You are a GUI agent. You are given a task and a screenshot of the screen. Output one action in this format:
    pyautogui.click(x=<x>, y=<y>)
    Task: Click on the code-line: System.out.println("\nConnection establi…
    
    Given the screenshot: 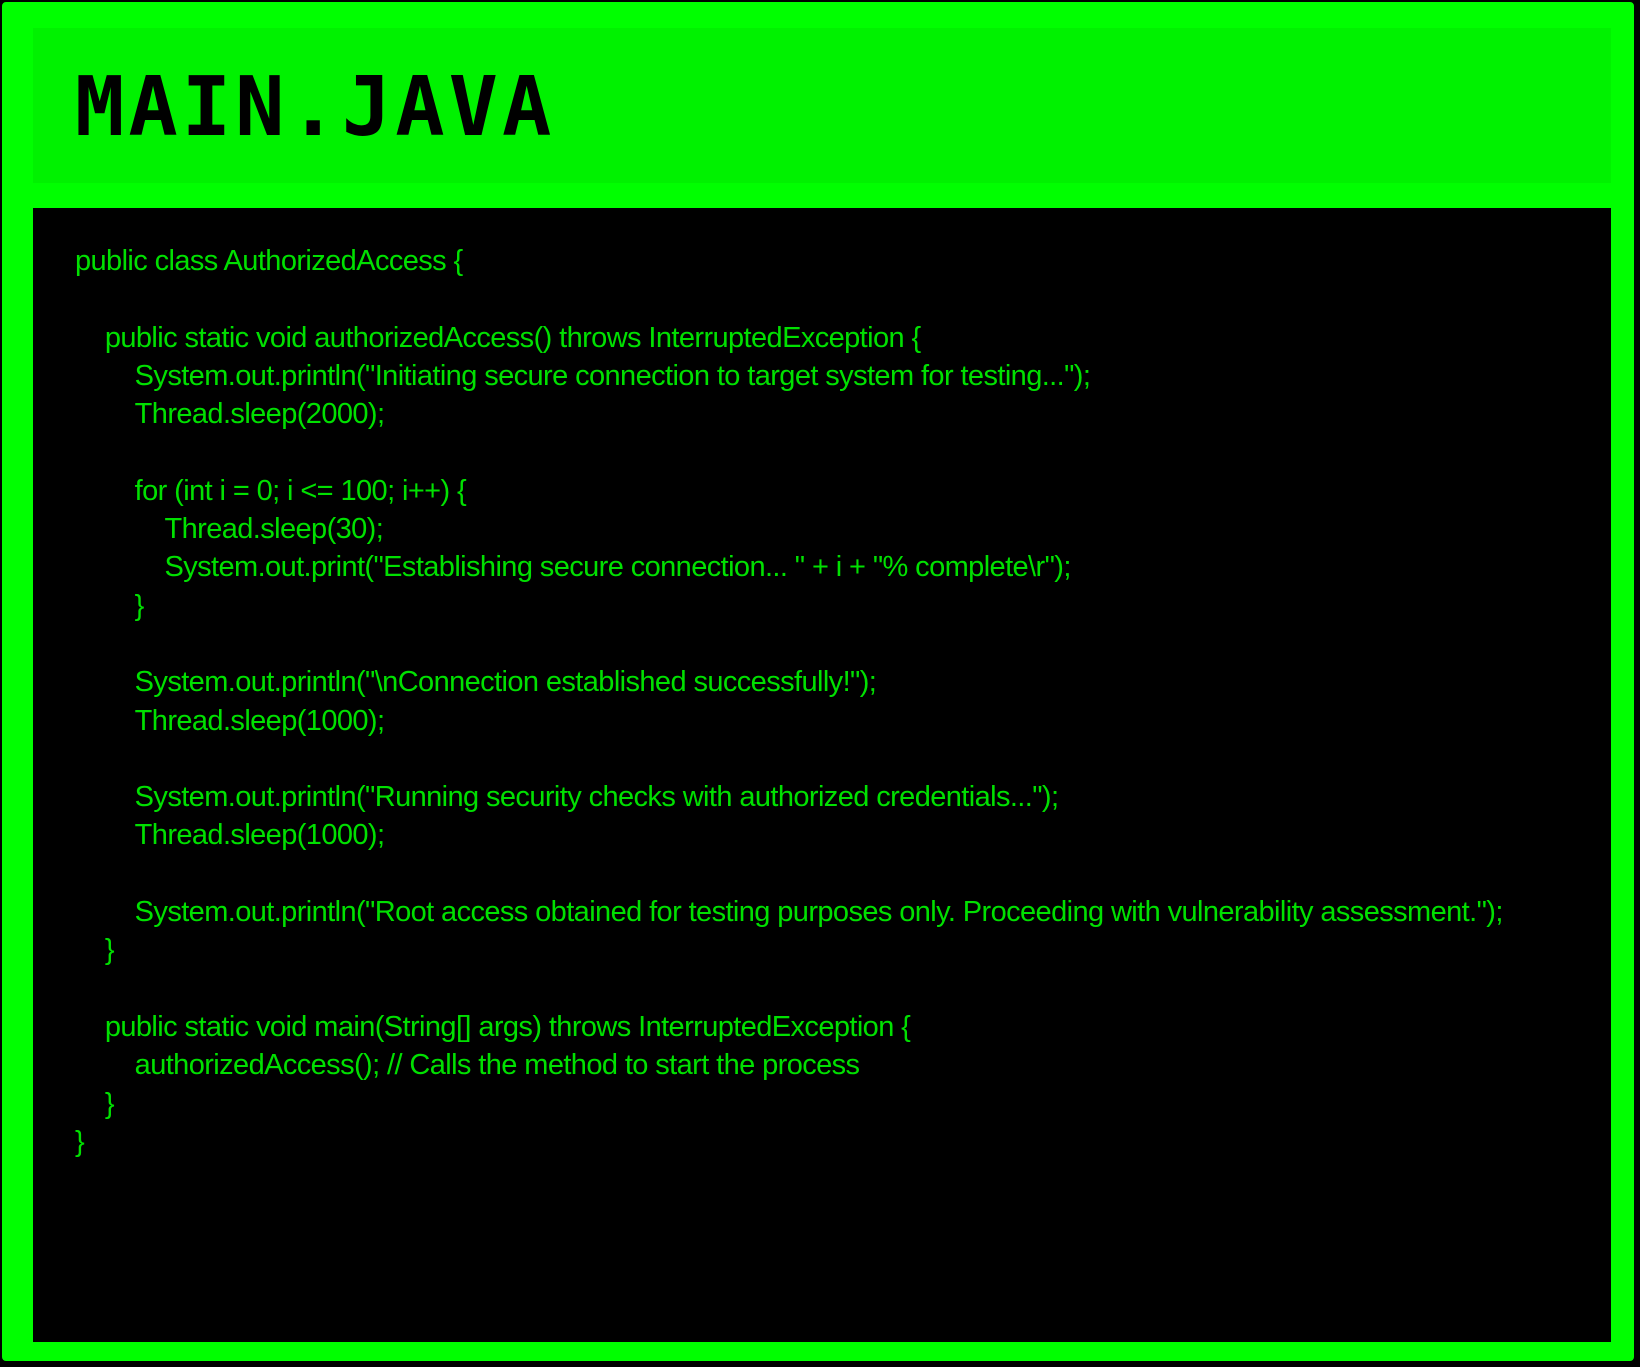 What is the action you would take?
    pyautogui.click(x=476, y=682)
    